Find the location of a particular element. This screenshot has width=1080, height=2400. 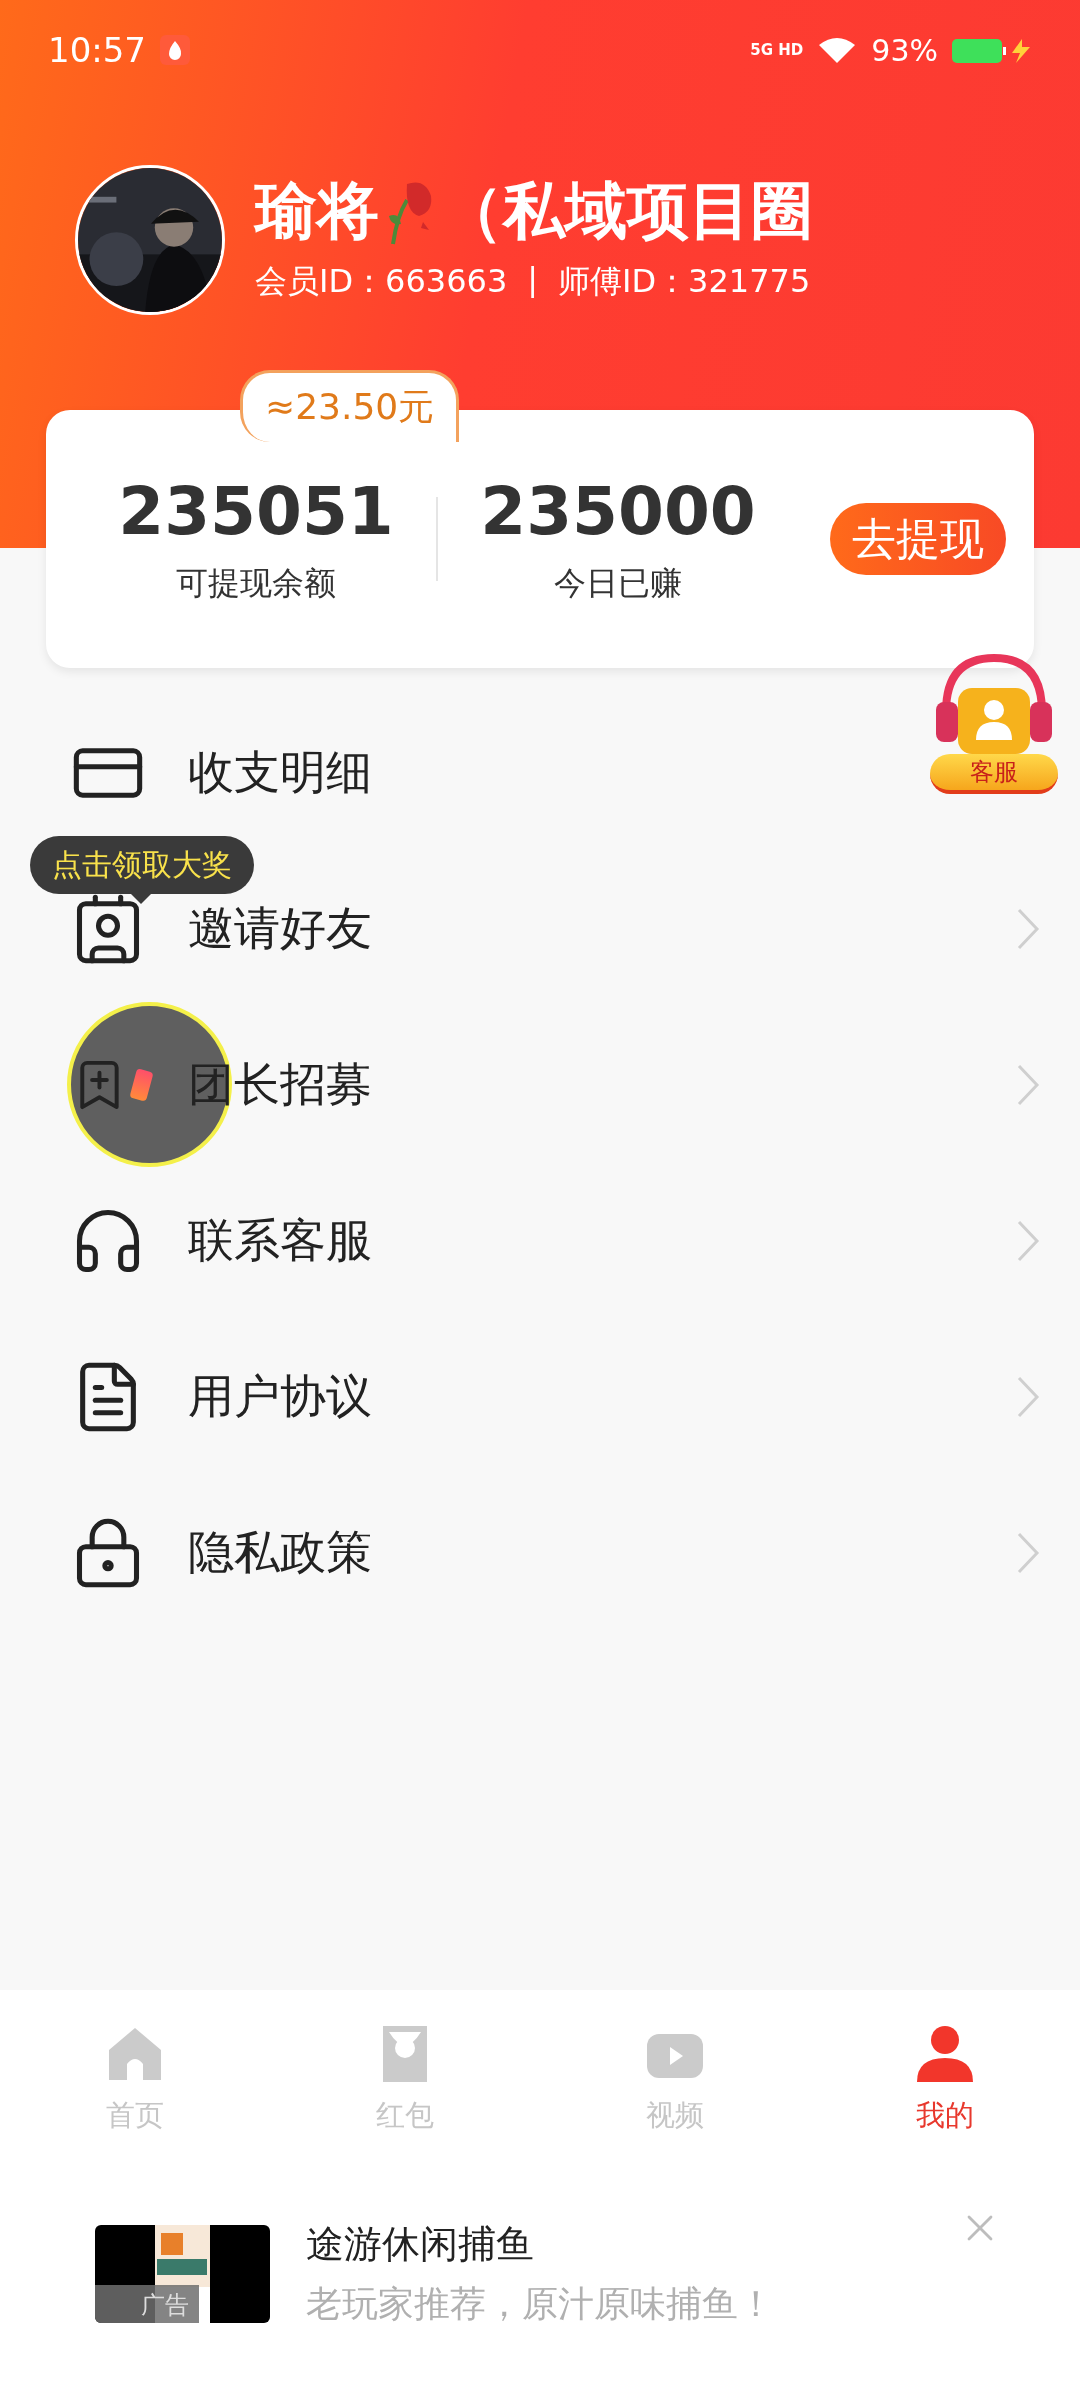

member-id: 会员ID：663663 is located at coordinates (381, 281).